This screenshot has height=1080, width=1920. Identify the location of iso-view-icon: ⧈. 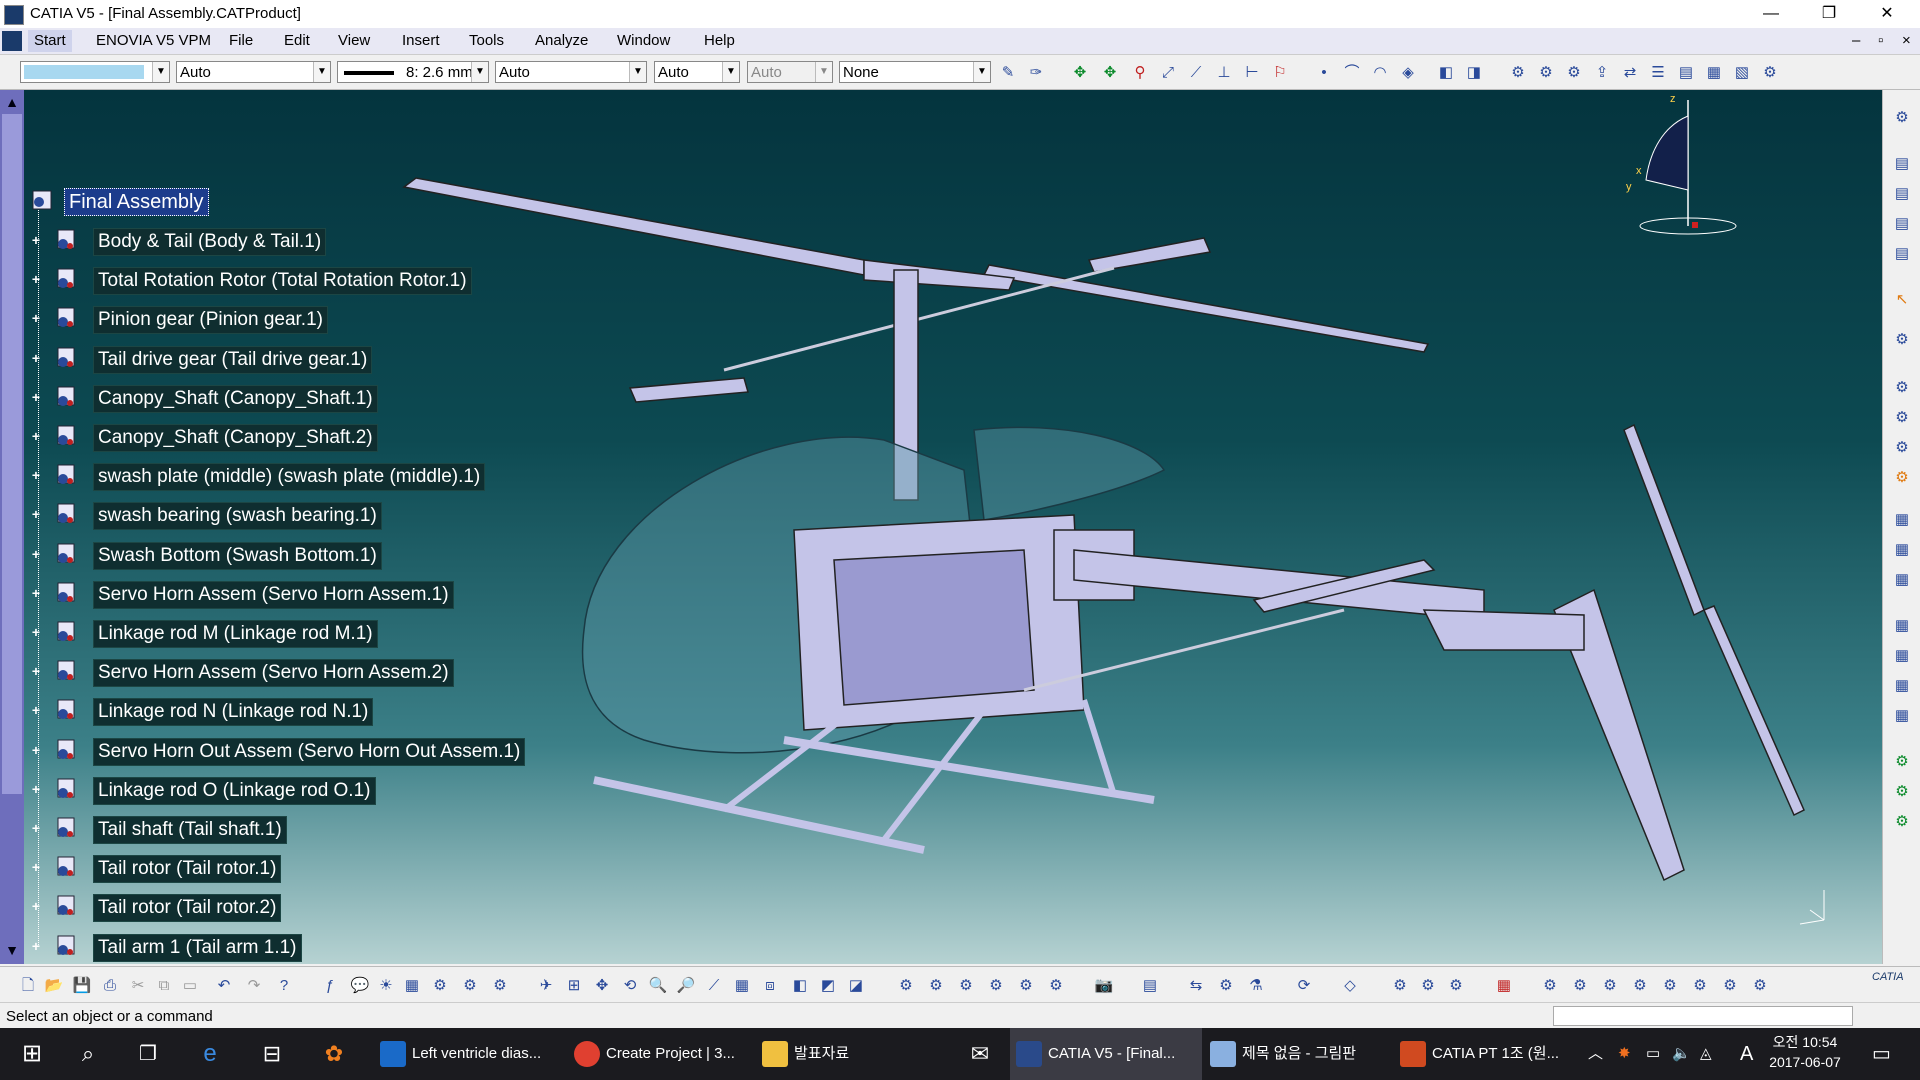
(770, 986).